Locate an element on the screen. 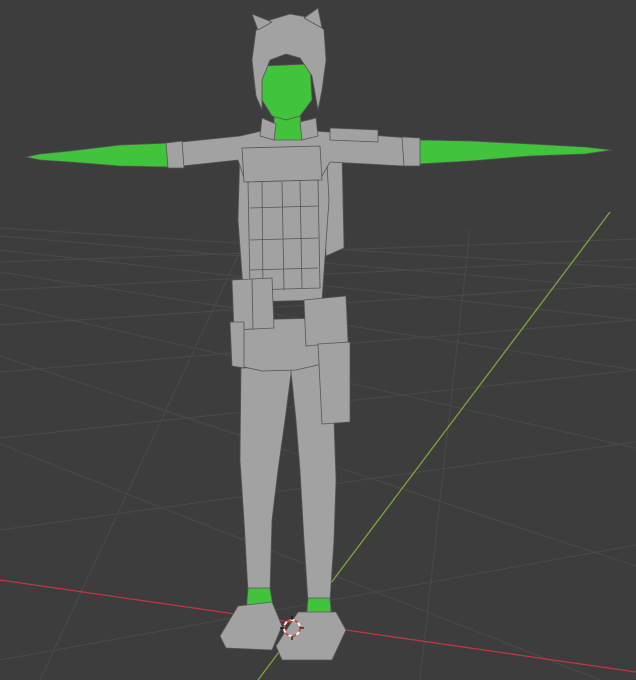 This screenshot has width=636, height=680. hip-holster is located at coordinates (334, 383).